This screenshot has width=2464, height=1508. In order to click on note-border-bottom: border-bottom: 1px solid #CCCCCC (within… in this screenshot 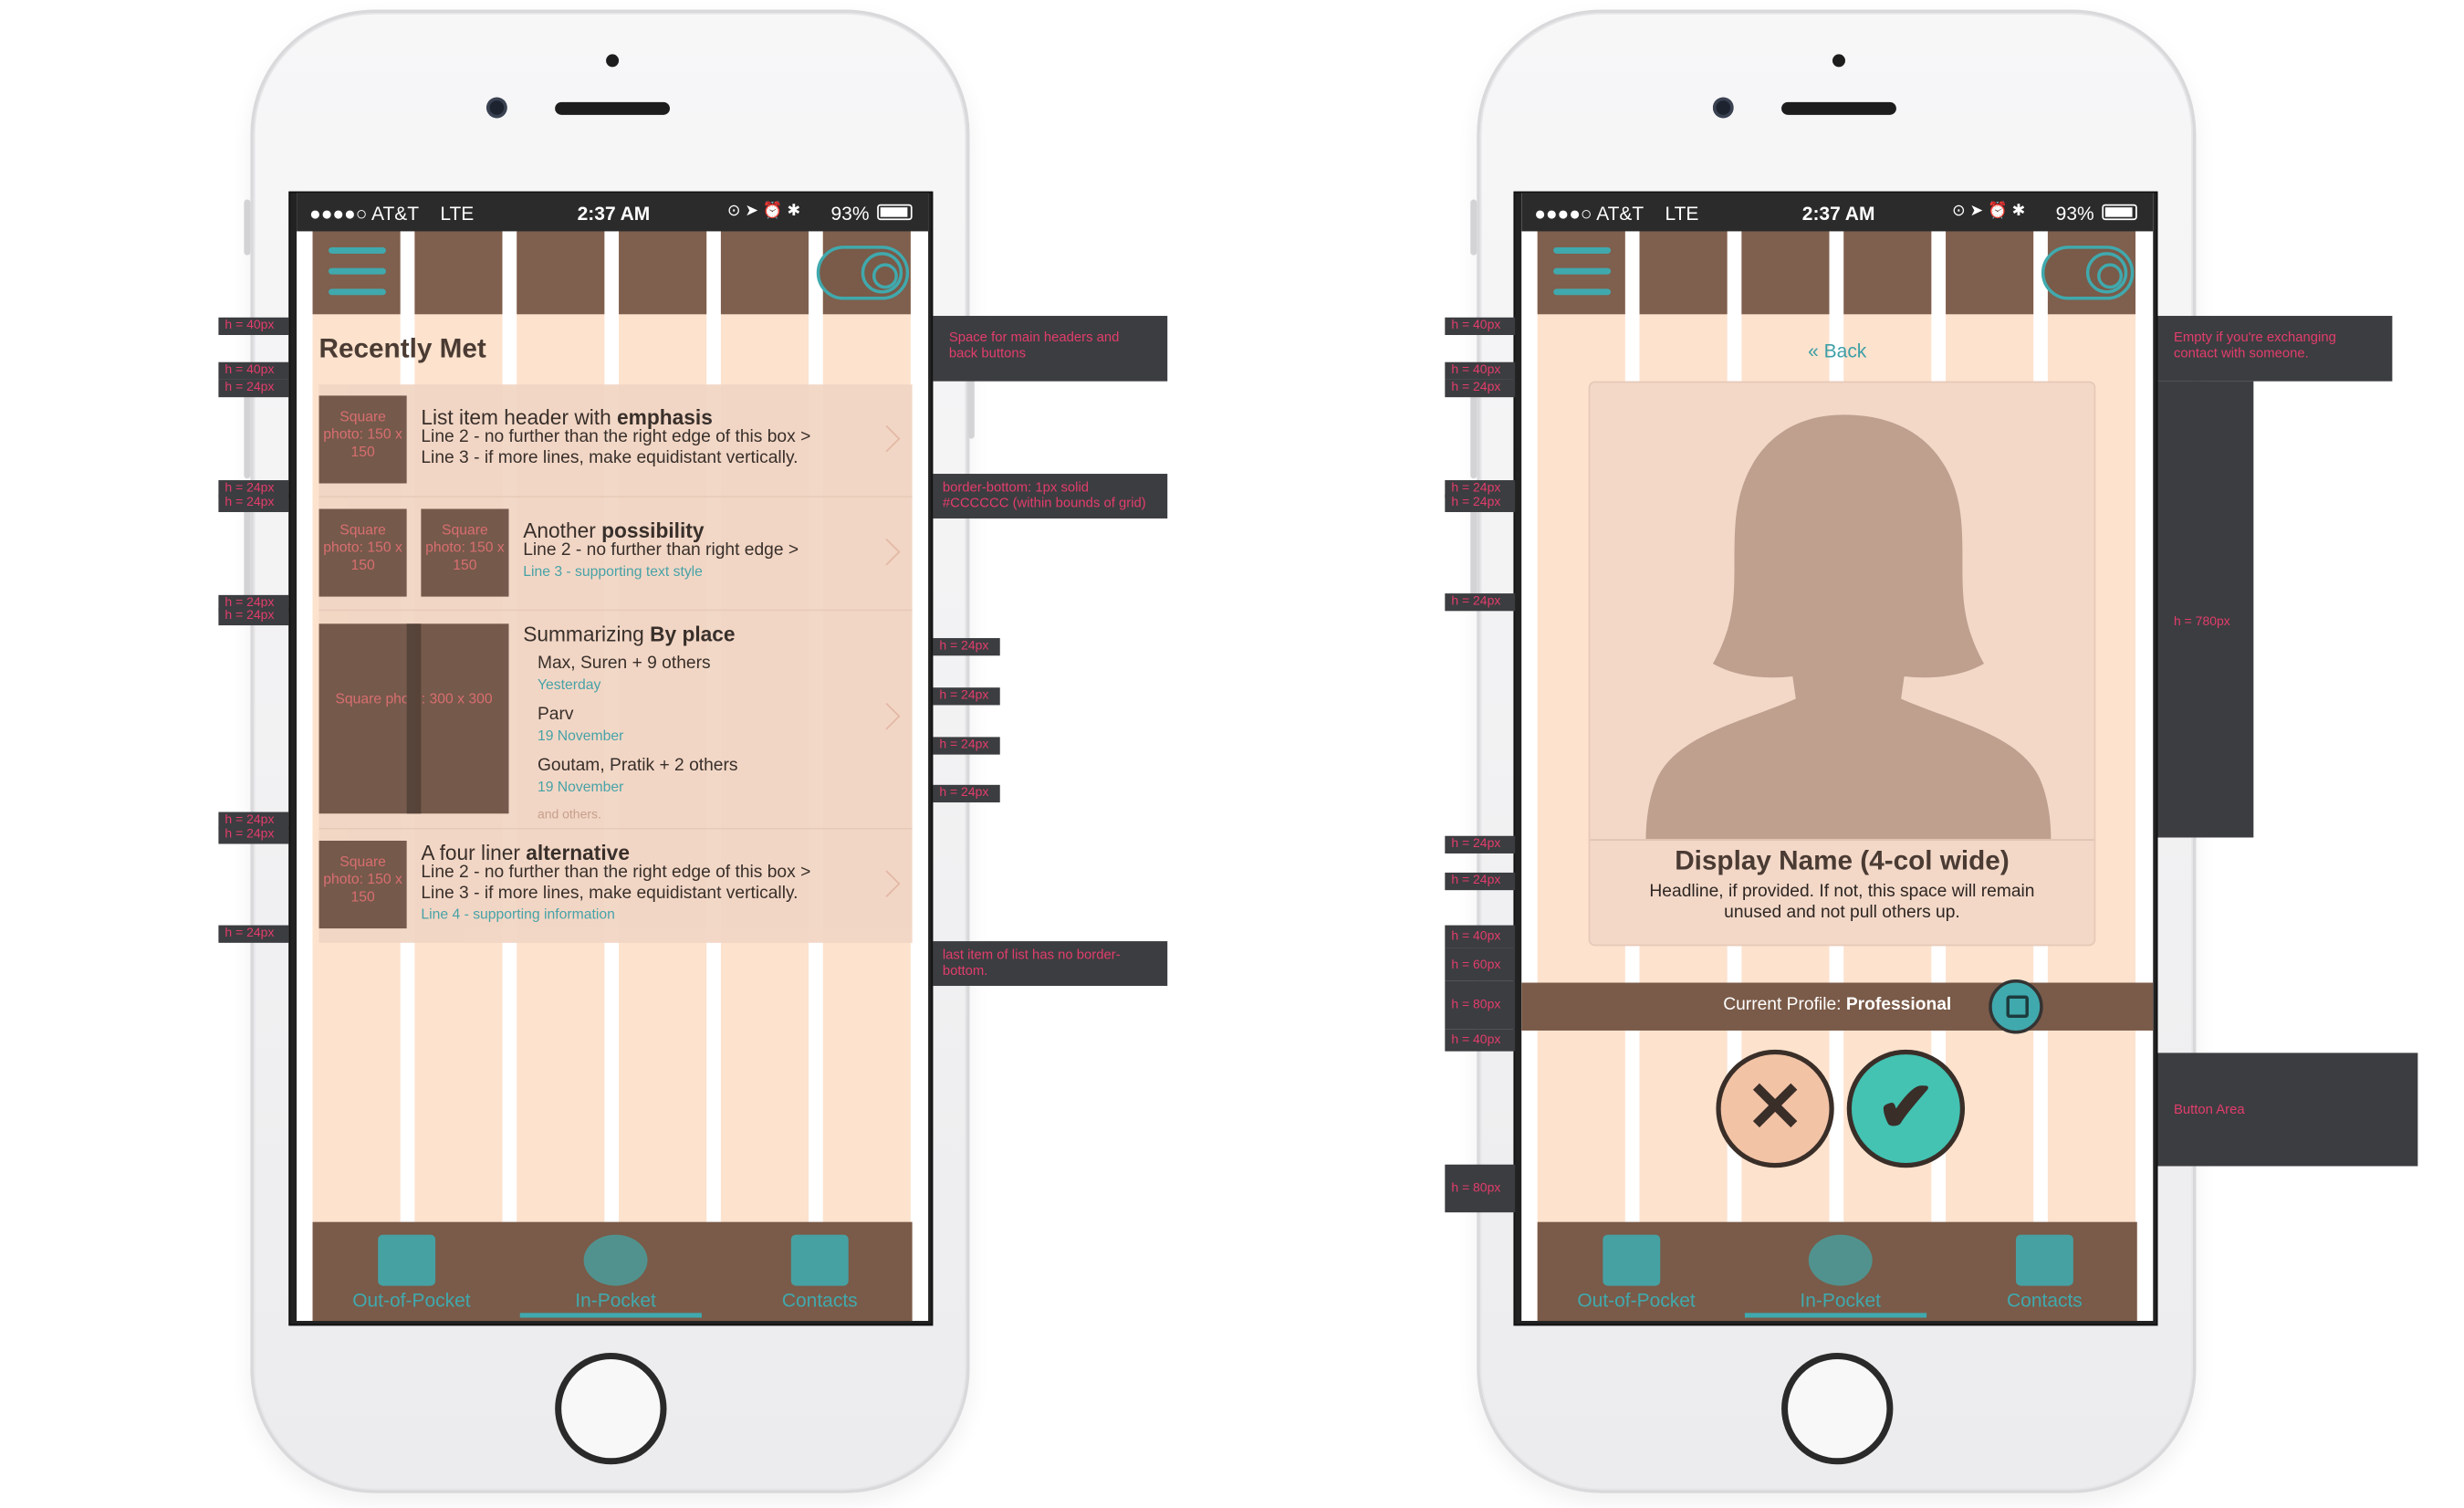, I will do `click(1050, 496)`.